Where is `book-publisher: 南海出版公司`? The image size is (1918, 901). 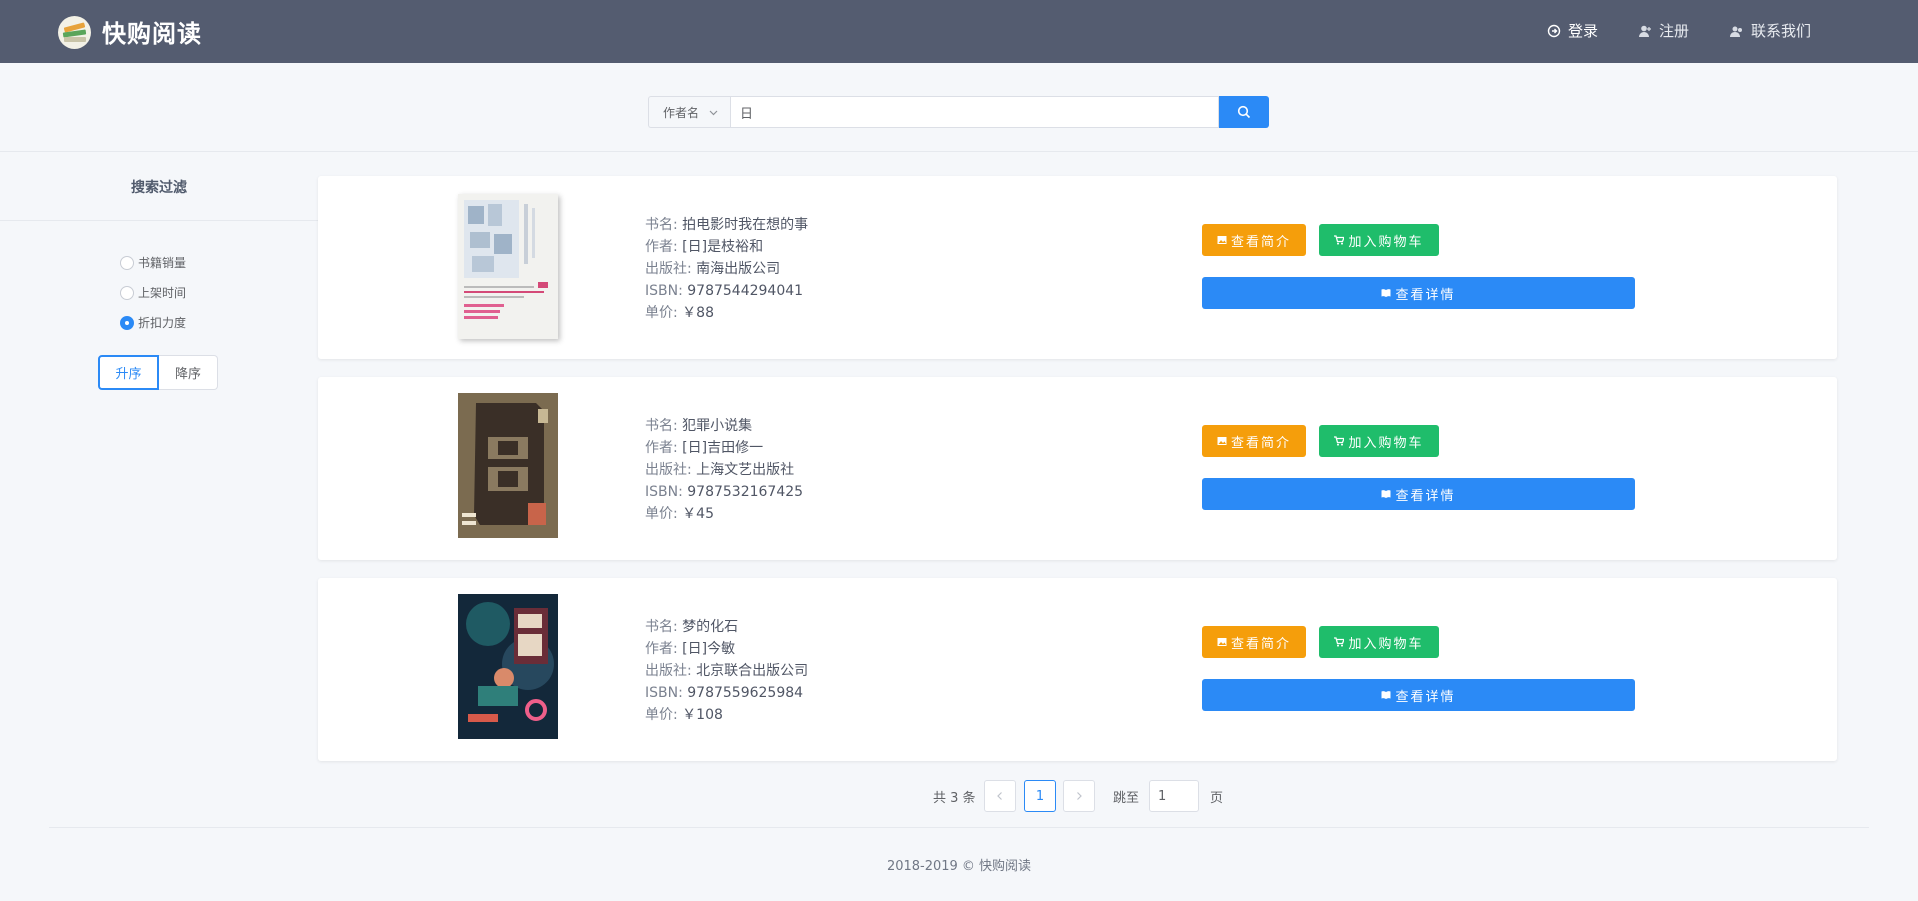 book-publisher: 南海出版公司 is located at coordinates (738, 269).